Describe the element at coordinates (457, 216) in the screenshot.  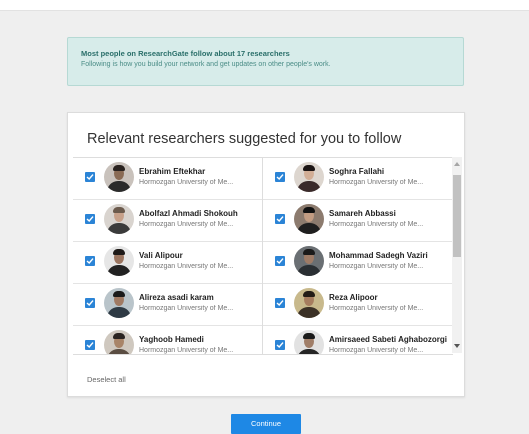
I see `scrollbar-thumb` at that location.